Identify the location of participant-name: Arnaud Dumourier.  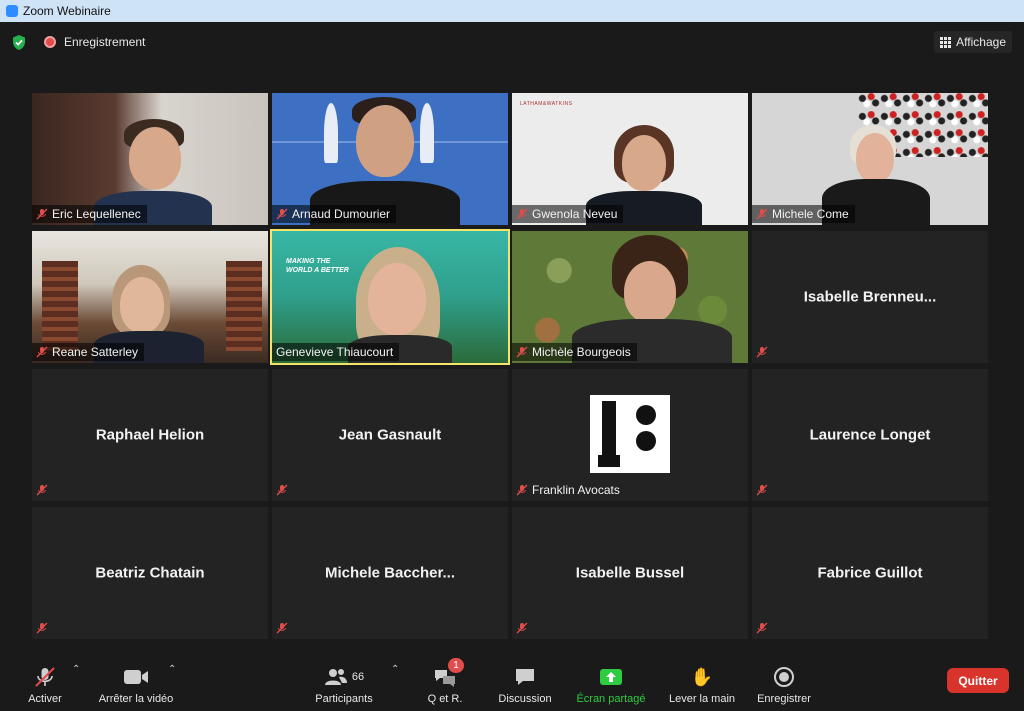
(341, 214).